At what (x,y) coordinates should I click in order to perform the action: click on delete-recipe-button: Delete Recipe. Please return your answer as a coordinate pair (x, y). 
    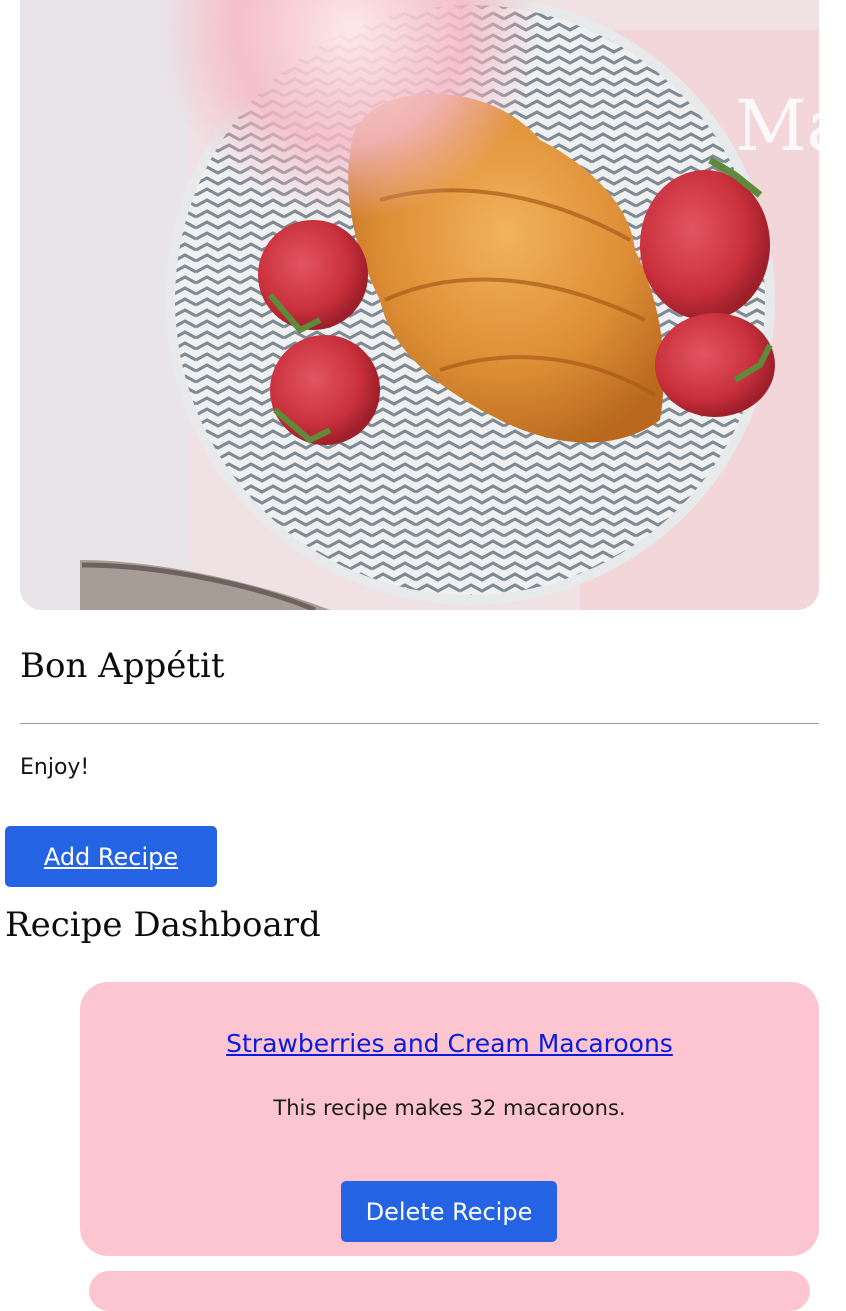
    Looking at the image, I should click on (449, 1211).